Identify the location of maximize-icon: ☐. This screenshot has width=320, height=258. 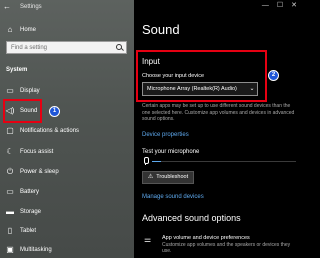
(280, 6).